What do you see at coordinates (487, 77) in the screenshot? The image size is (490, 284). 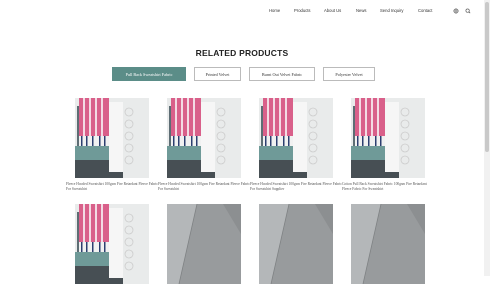 I see `scrollbar-thumb` at bounding box center [487, 77].